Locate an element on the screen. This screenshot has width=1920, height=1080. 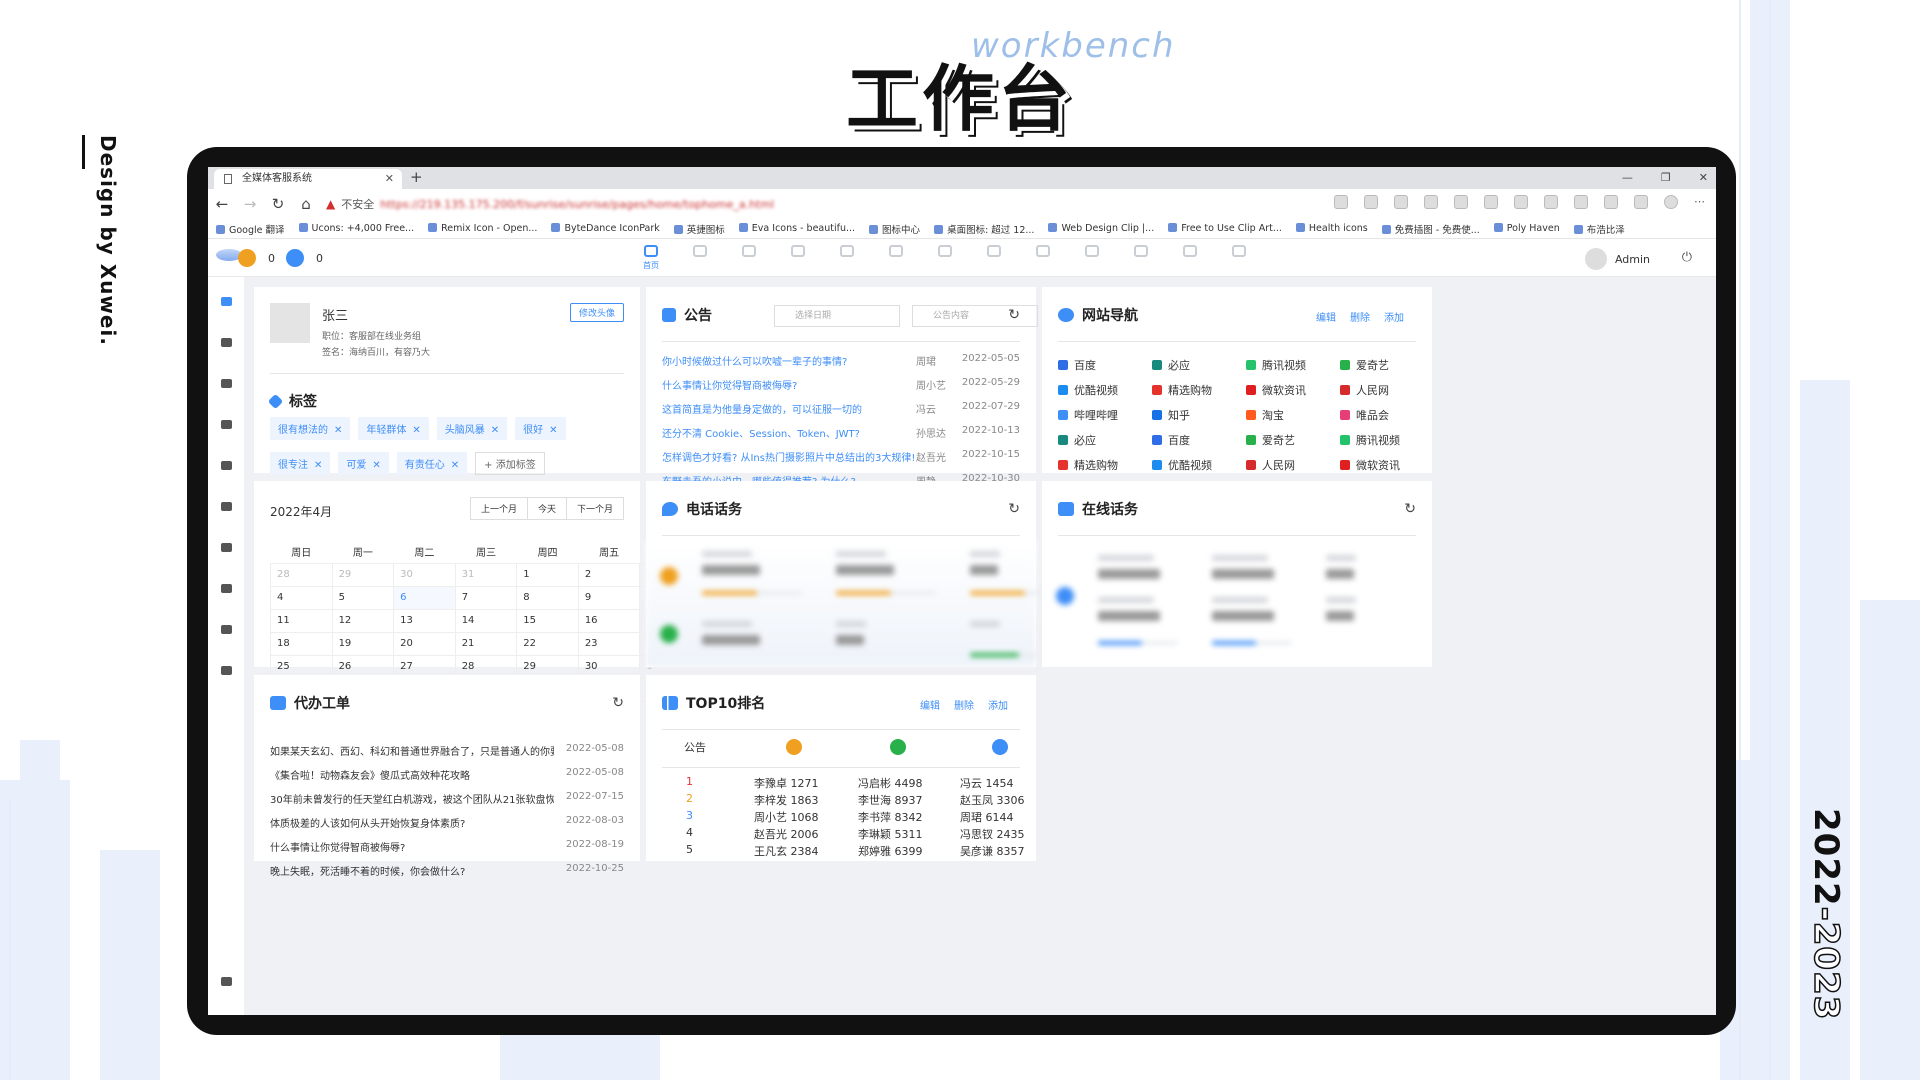
favorite-icon is located at coordinates (1371, 202).